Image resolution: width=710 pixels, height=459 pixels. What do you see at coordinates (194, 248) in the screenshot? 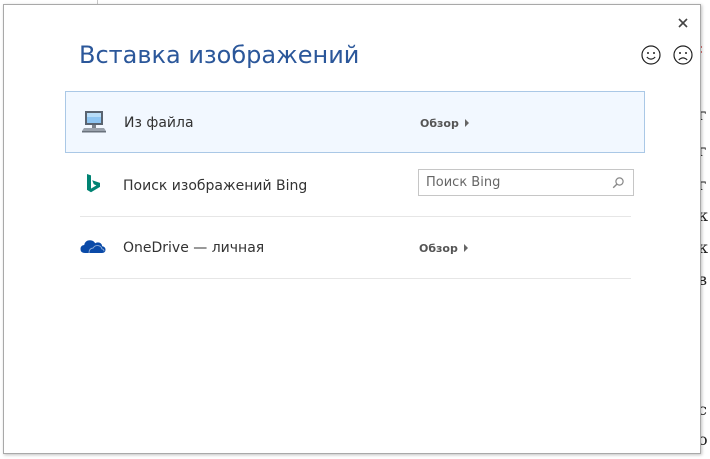
I see `source-label: OneDrive — личная` at bounding box center [194, 248].